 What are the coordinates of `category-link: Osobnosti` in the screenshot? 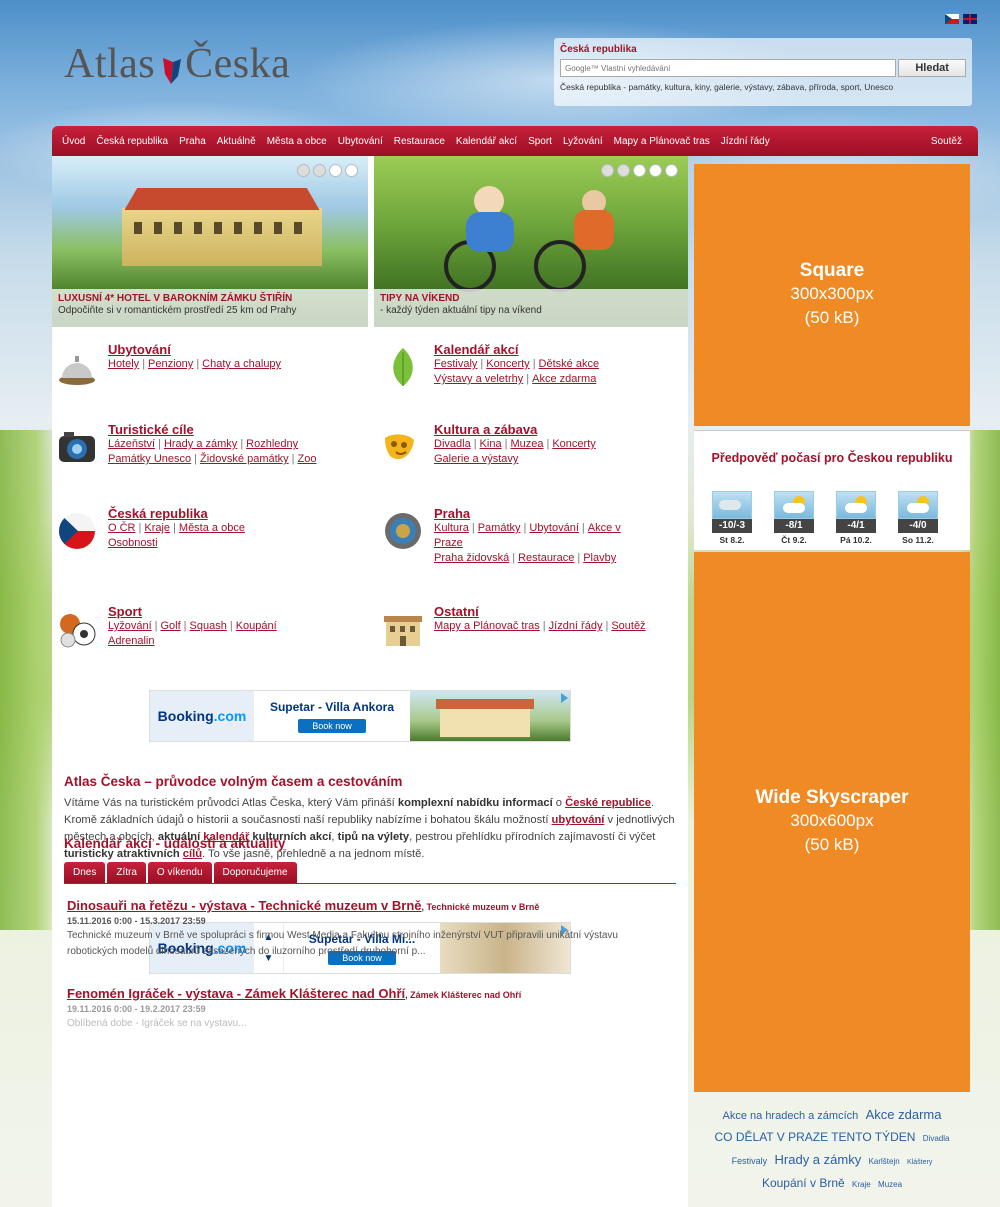 It's located at (133, 543).